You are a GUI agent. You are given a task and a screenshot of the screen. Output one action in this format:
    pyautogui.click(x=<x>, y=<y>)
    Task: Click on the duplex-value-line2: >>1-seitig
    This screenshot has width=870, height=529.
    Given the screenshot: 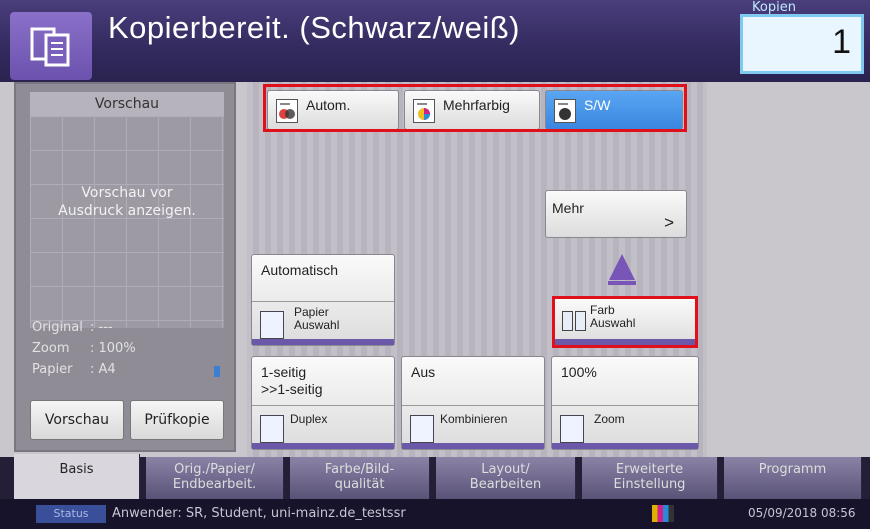 What is the action you would take?
    pyautogui.click(x=292, y=389)
    